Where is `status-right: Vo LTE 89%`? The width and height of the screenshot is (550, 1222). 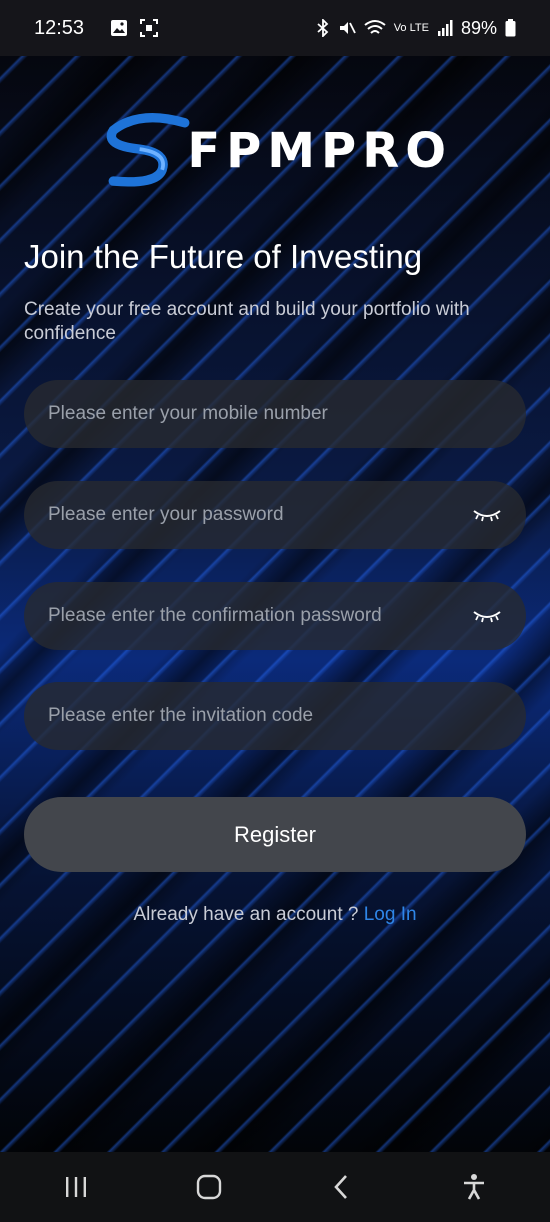 status-right: Vo LTE 89% is located at coordinates (416, 28).